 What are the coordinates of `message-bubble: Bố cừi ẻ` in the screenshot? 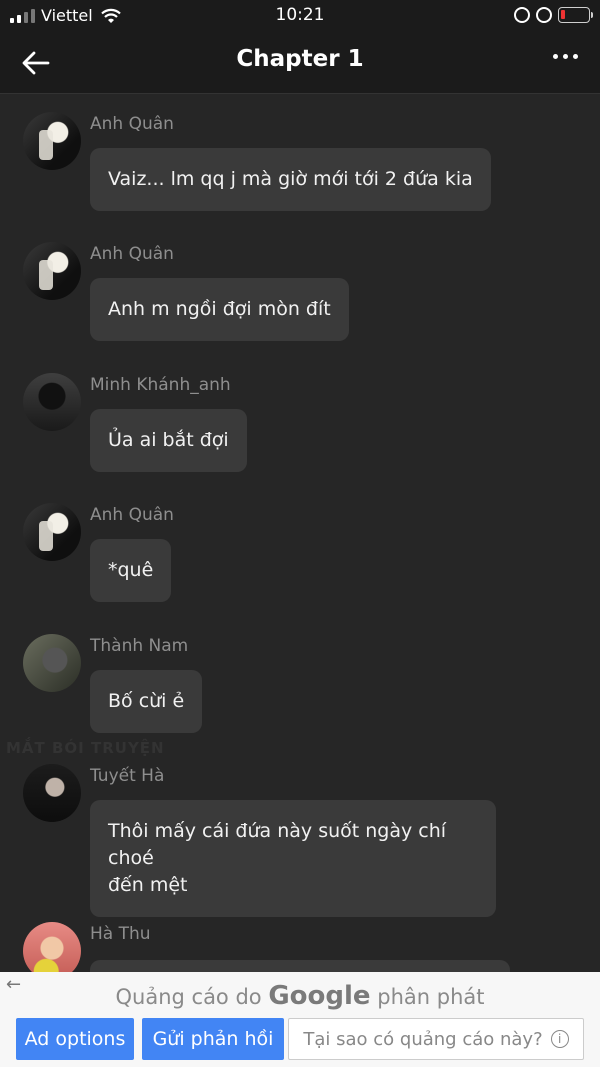 It's located at (146, 701).